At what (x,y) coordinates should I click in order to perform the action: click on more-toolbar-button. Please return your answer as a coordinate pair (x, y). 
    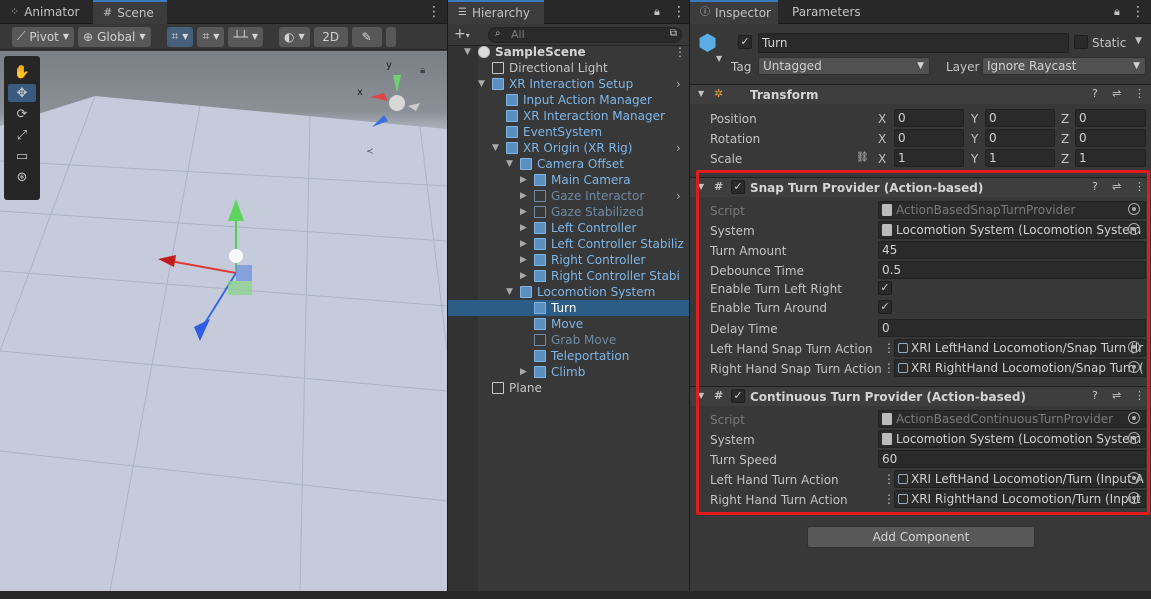
    Looking at the image, I should click on (390, 36).